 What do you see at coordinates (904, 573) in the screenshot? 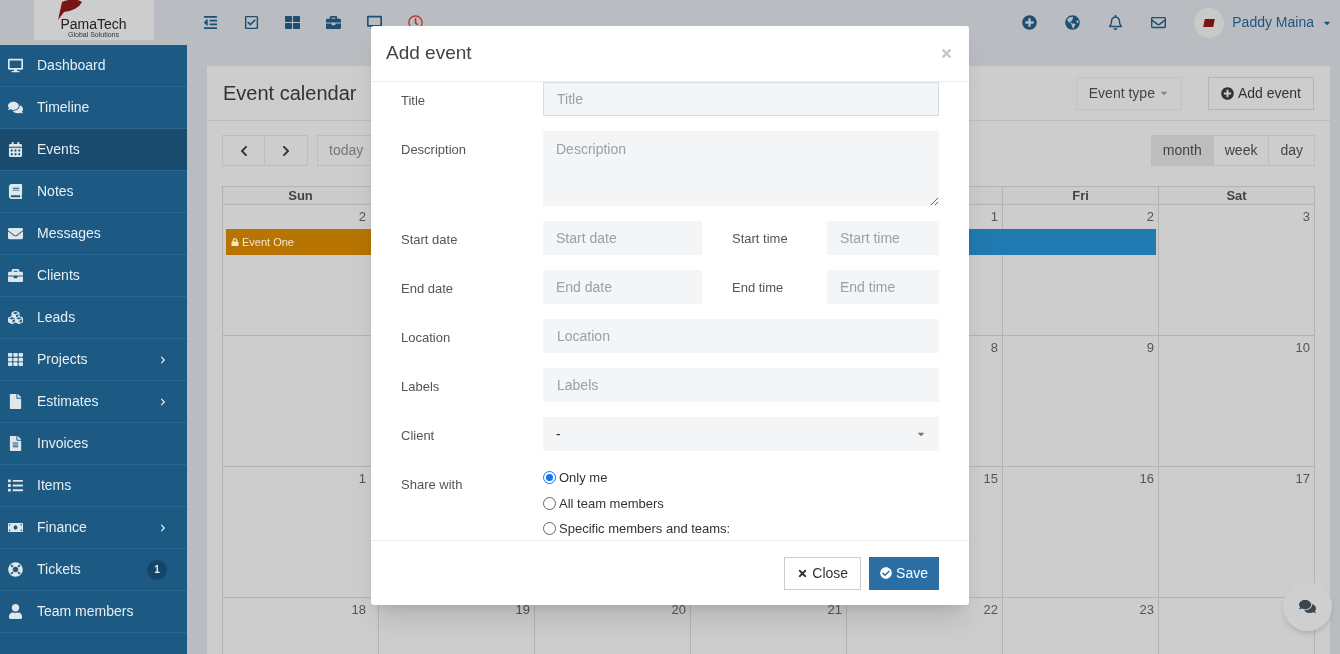
I see `save-button: Save` at bounding box center [904, 573].